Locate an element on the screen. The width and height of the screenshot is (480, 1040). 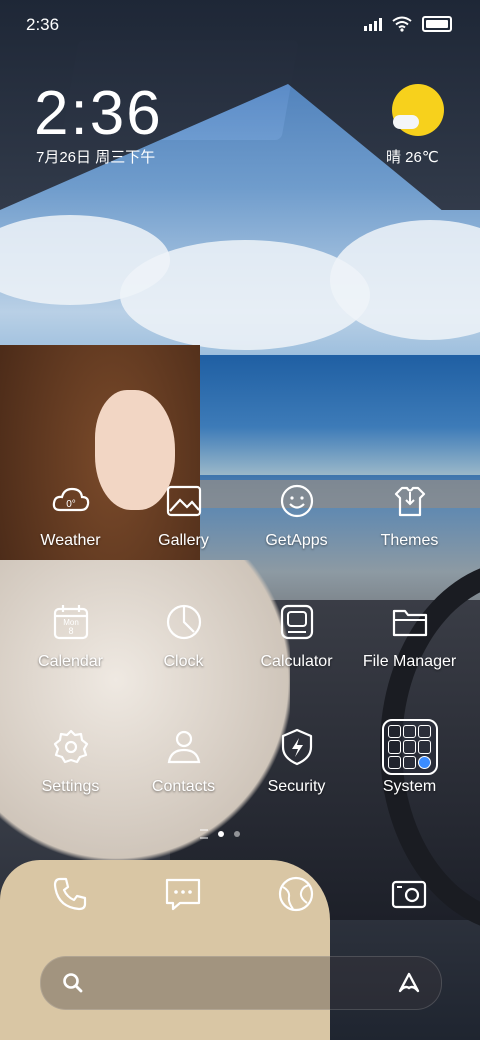
calendar-icon-day: 8 is located at coordinates (70, 631).